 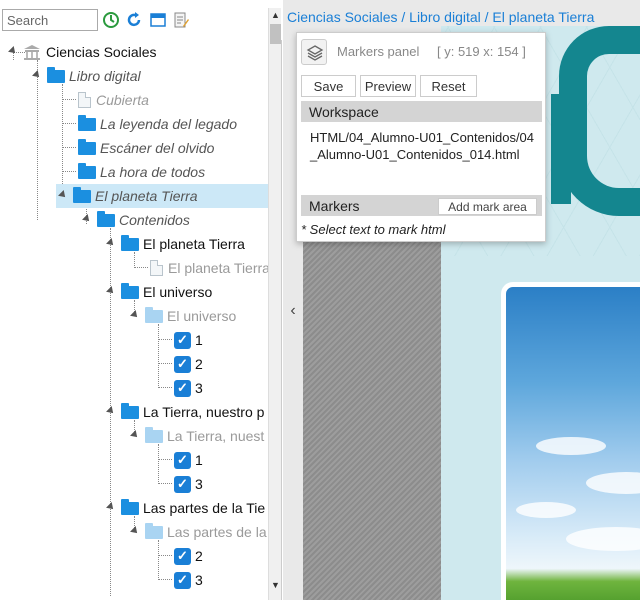 What do you see at coordinates (134, 20) in the screenshot?
I see `refresh-icon` at bounding box center [134, 20].